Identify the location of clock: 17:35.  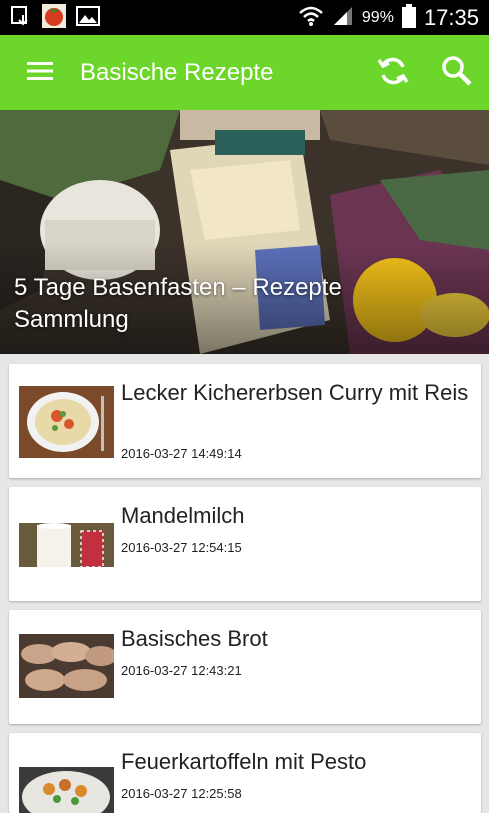
(451, 17).